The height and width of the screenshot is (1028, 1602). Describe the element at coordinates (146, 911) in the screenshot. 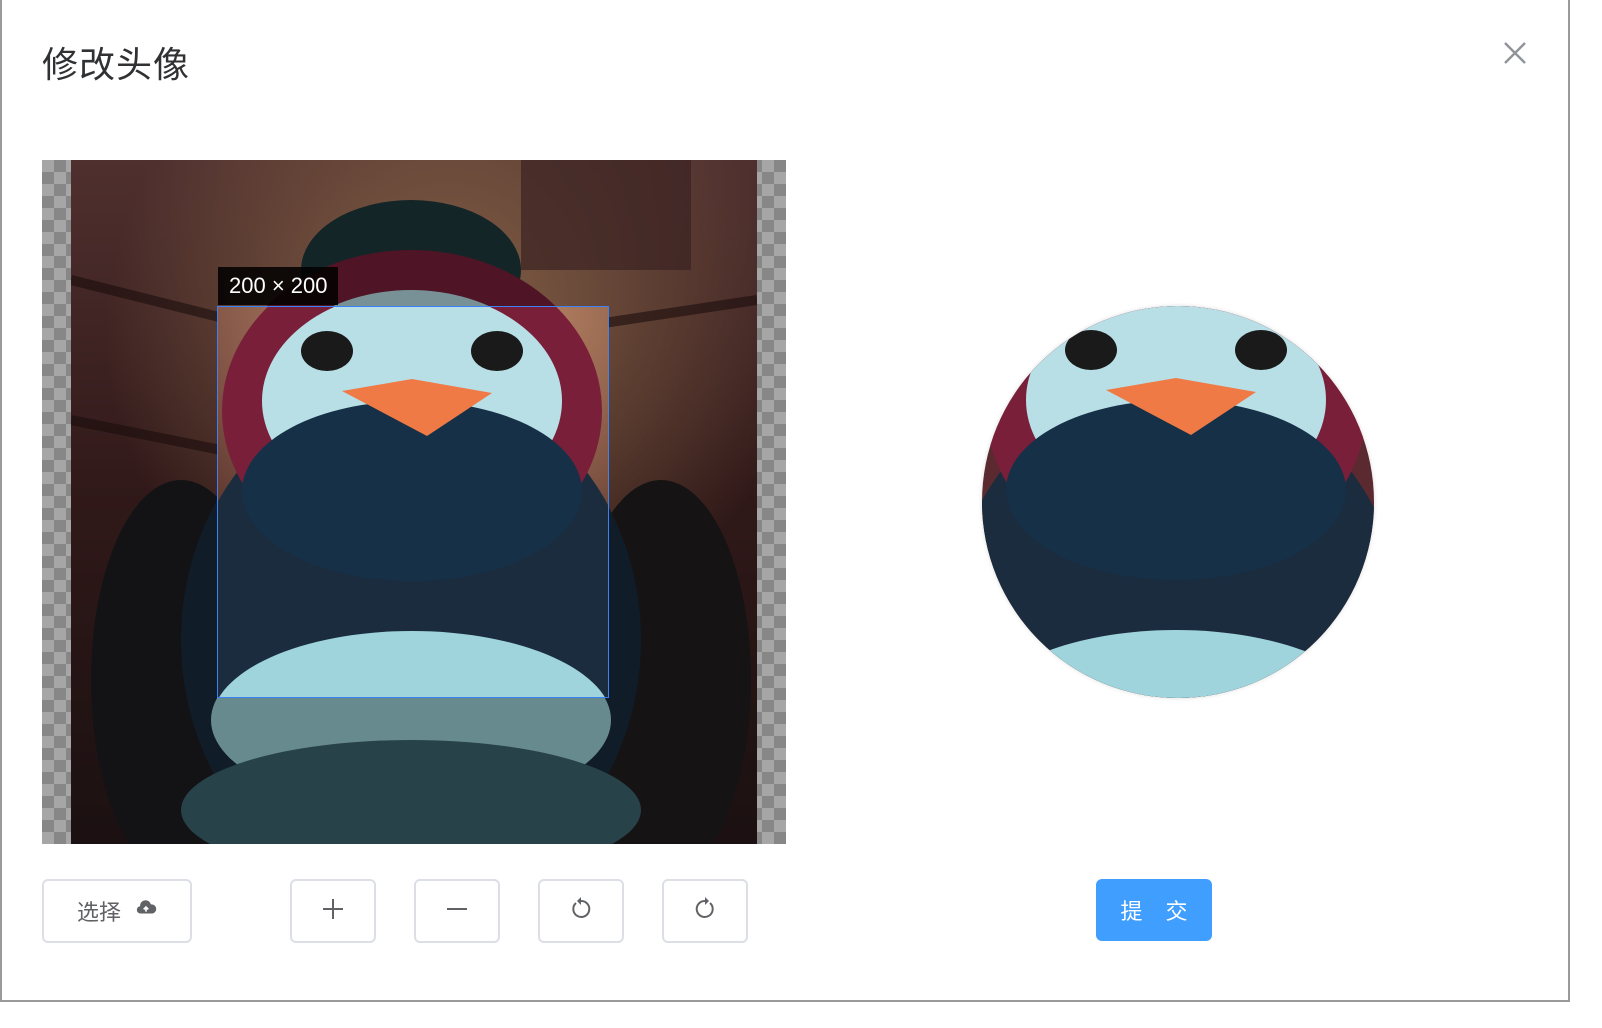

I see `upload-cloud-icon` at that location.